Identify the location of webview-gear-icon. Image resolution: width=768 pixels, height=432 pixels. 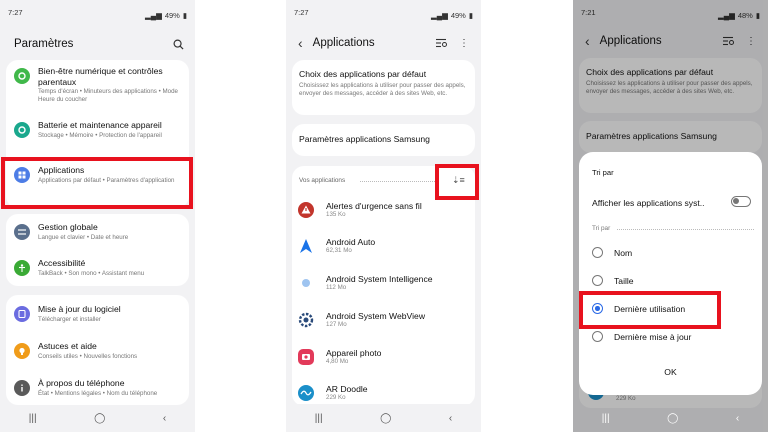
(306, 320).